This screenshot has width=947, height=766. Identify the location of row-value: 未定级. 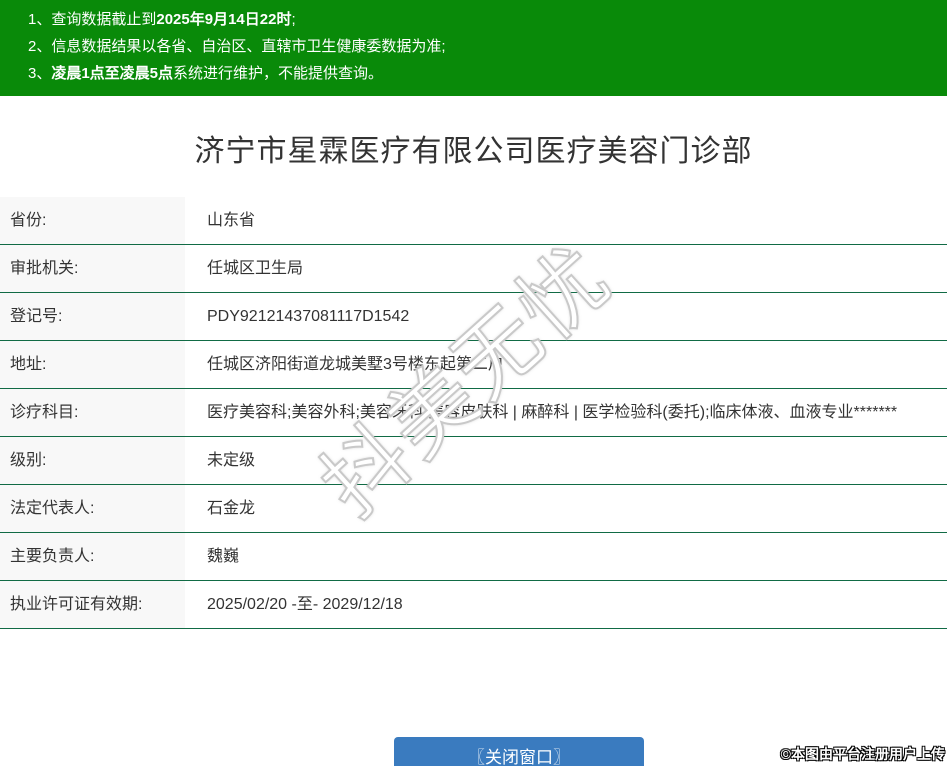
(231, 460).